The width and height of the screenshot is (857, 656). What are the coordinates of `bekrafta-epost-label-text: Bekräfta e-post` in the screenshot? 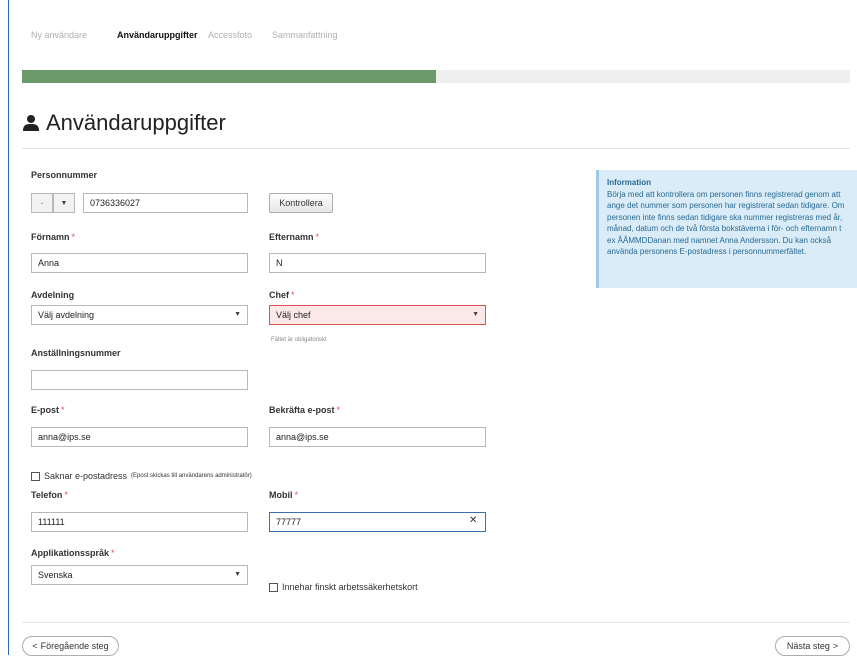 It's located at (302, 410).